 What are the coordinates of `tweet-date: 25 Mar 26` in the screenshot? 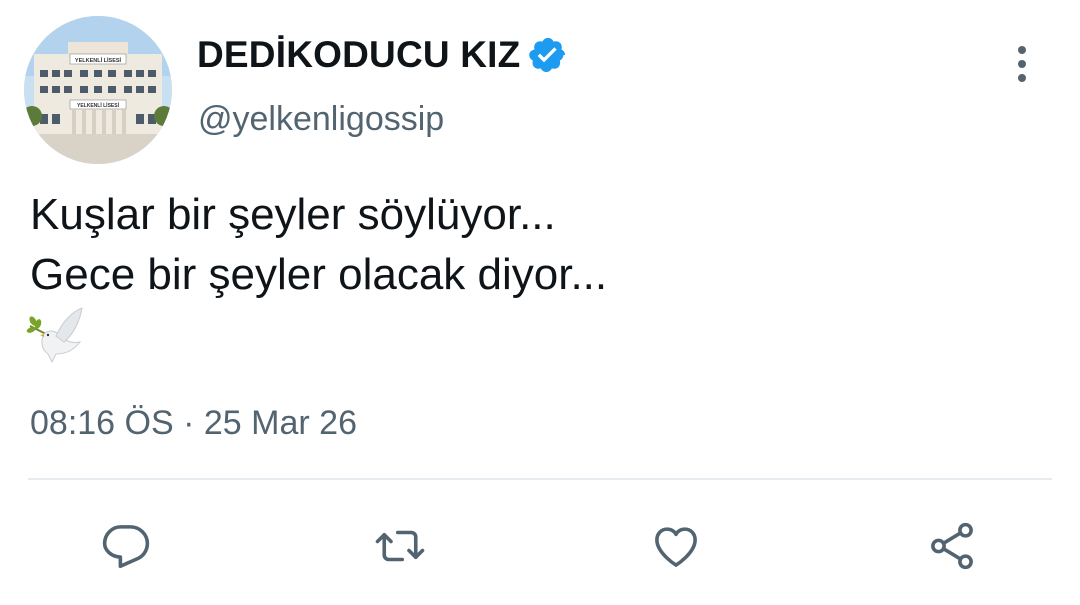 It's located at (280, 423).